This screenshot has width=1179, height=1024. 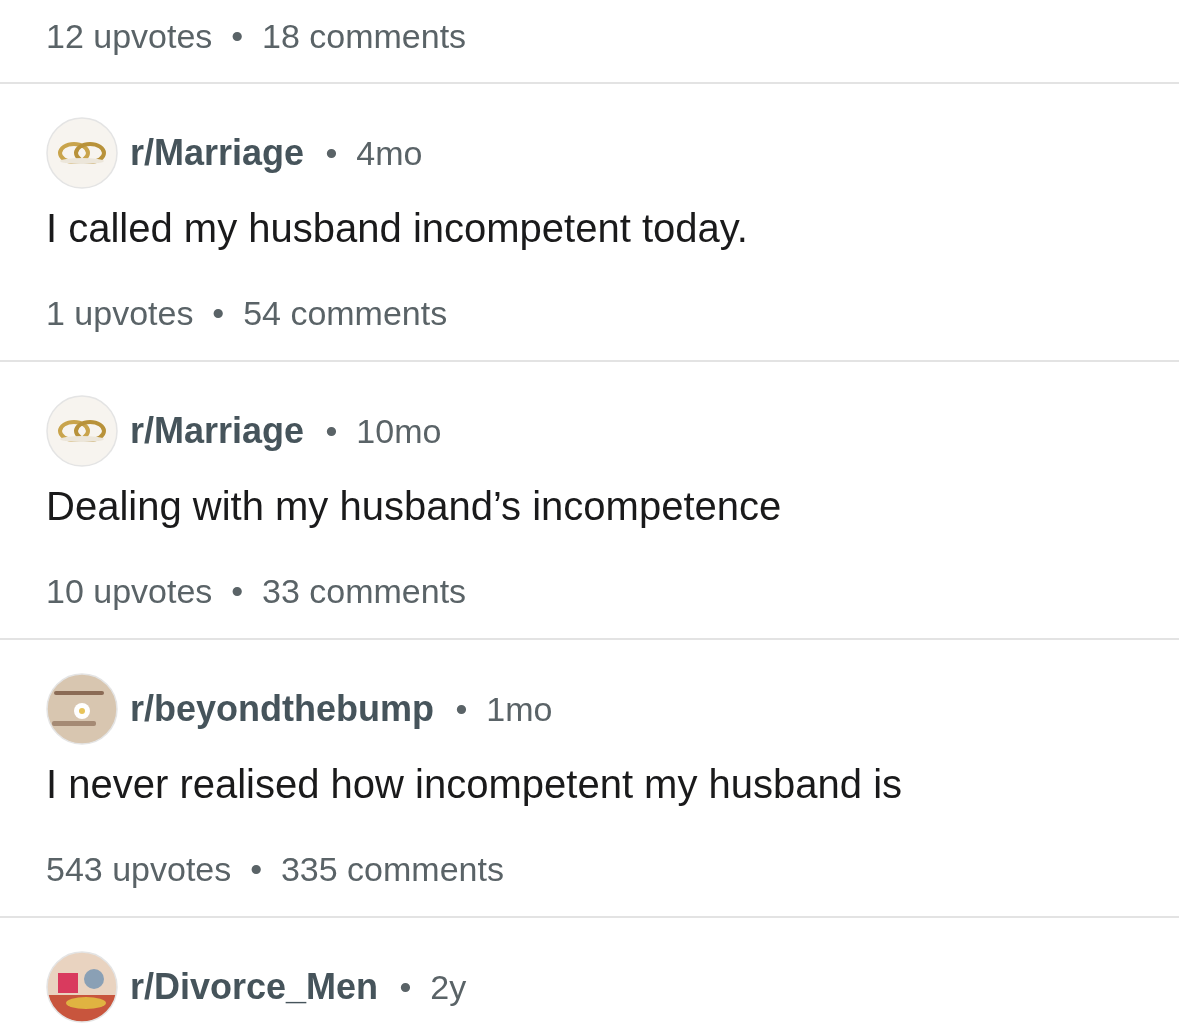 I want to click on post-stats: 10 upvotes • 33 comments, so click(x=257, y=591).